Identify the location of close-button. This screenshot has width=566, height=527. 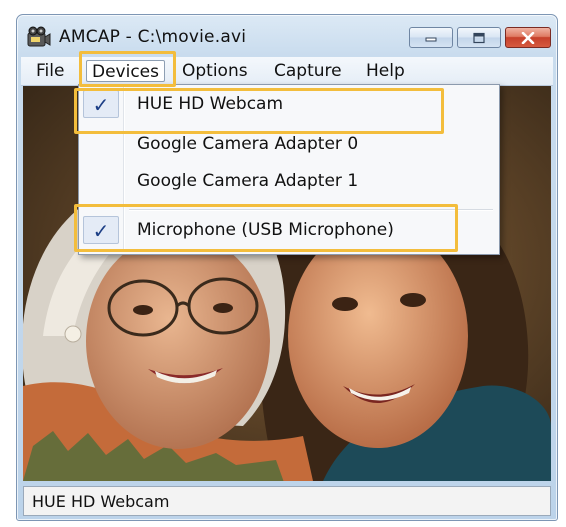
(528, 37).